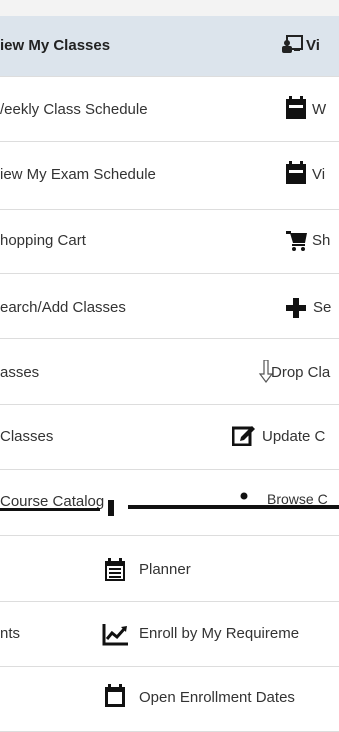 Image resolution: width=339 pixels, height=732 pixels. Describe the element at coordinates (219, 634) in the screenshot. I see `menu-right-label: Enroll by My Requireme` at that location.